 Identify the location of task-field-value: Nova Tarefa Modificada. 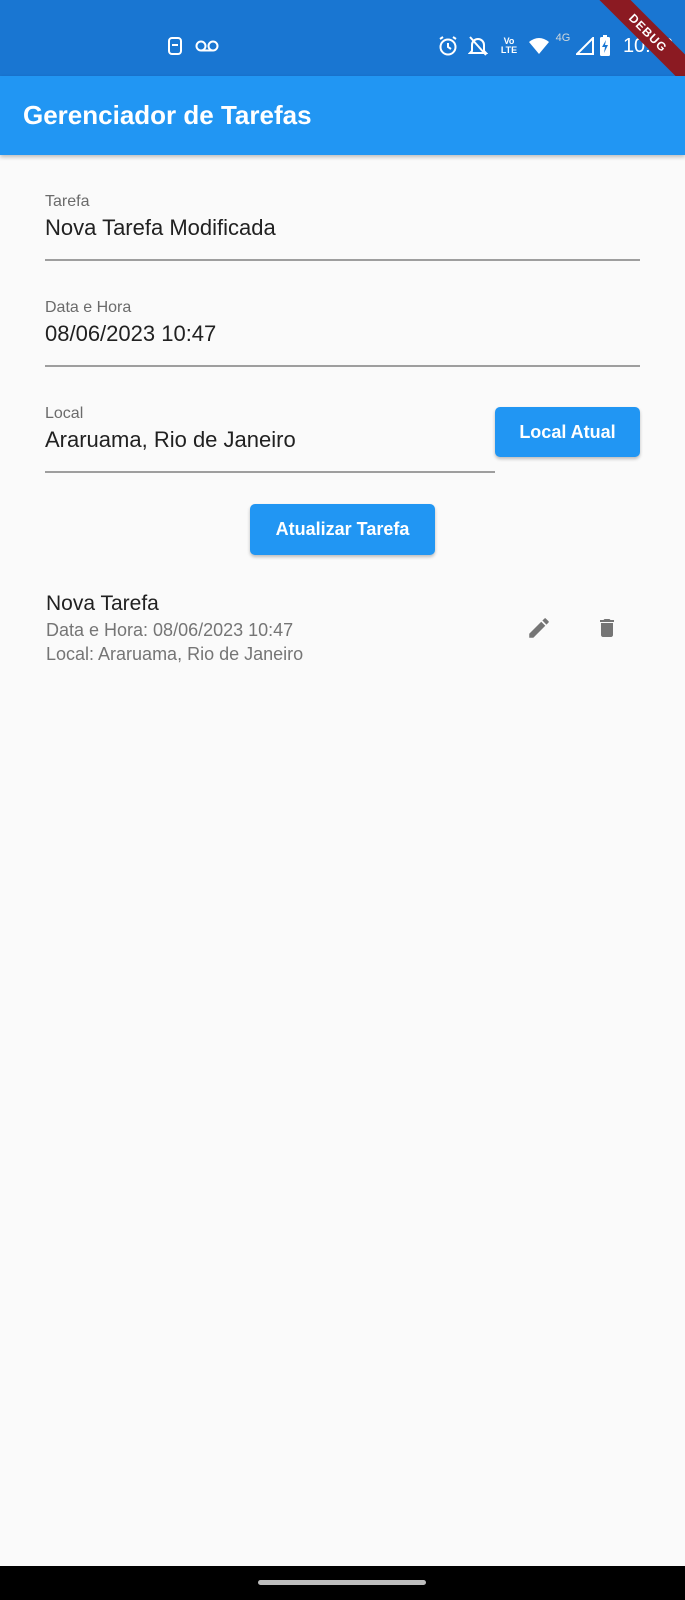
(342, 228).